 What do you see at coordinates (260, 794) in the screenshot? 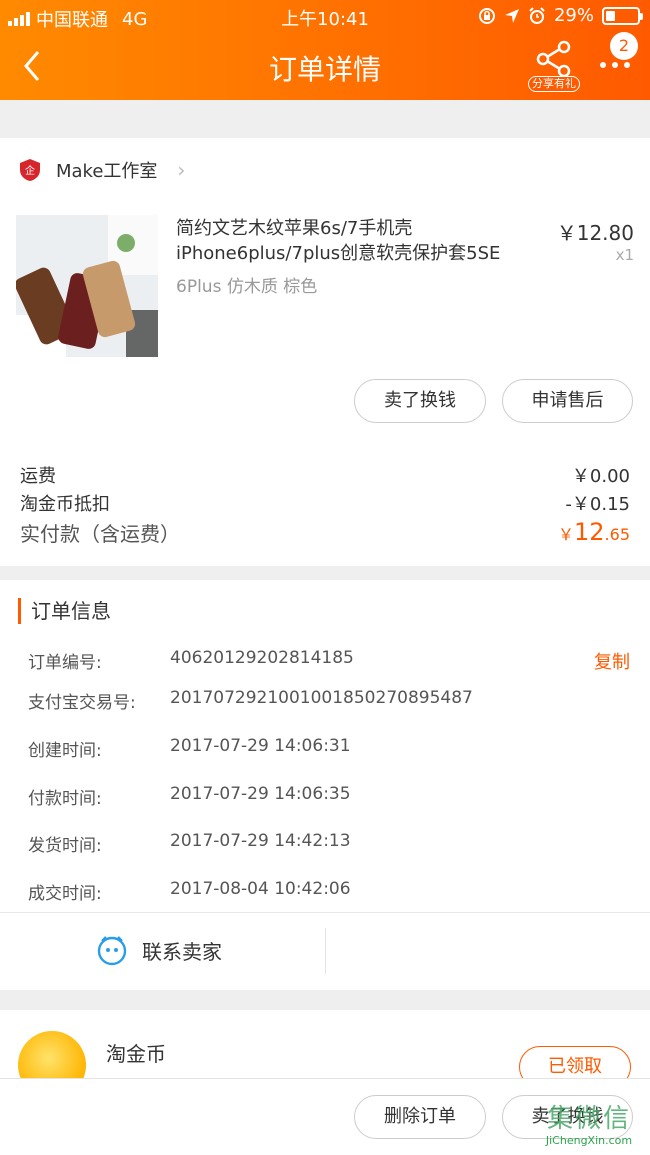
I see `info-value: 2017-07-29 14:06:35` at bounding box center [260, 794].